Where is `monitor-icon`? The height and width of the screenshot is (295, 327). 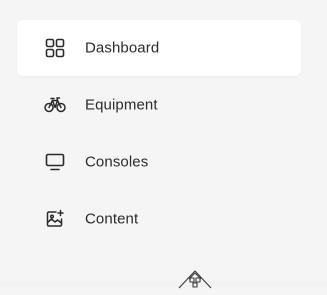 monitor-icon is located at coordinates (55, 162).